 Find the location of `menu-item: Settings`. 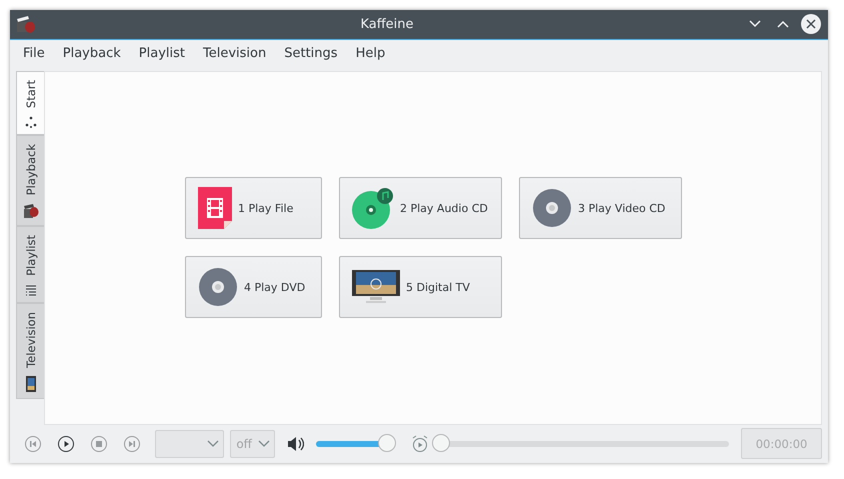

menu-item: Settings is located at coordinates (311, 53).